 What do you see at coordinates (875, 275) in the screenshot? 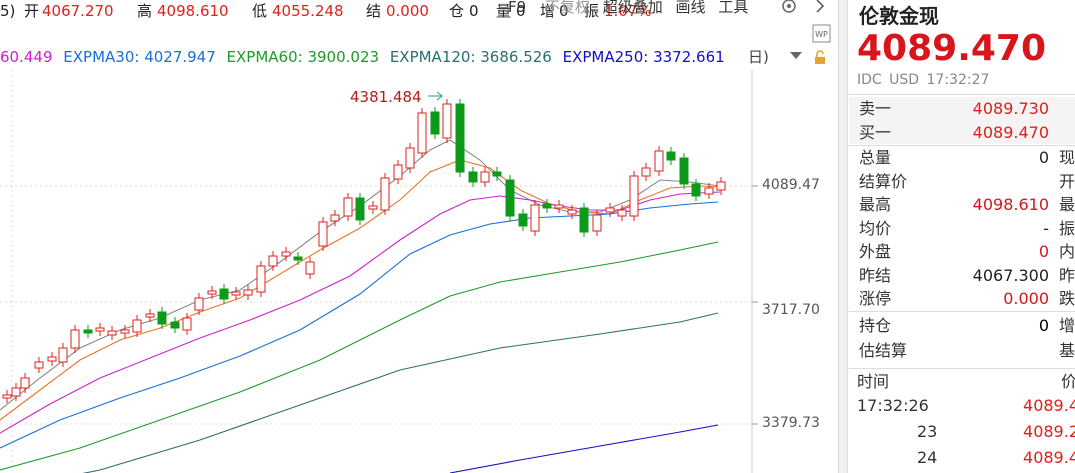
I see `stat-label: 昨结` at bounding box center [875, 275].